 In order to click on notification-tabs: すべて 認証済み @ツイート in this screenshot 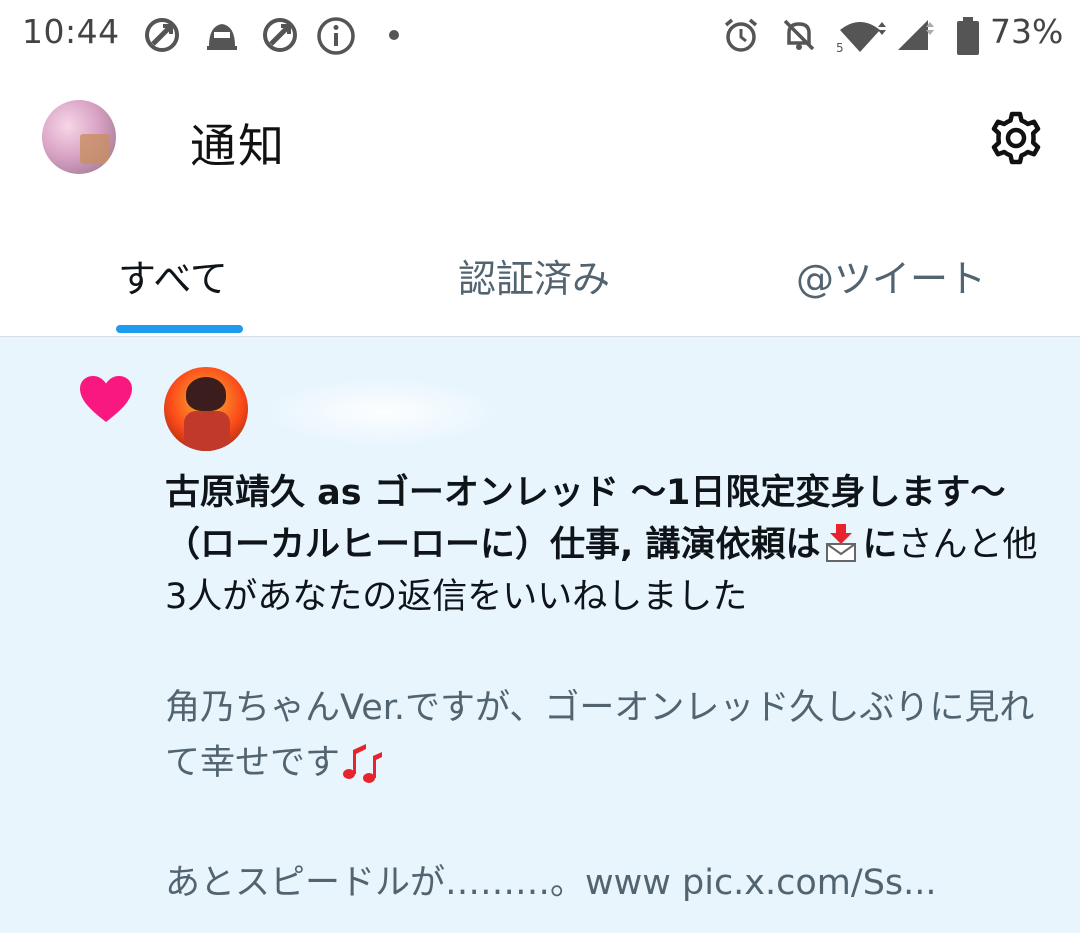, I will do `click(540, 283)`.